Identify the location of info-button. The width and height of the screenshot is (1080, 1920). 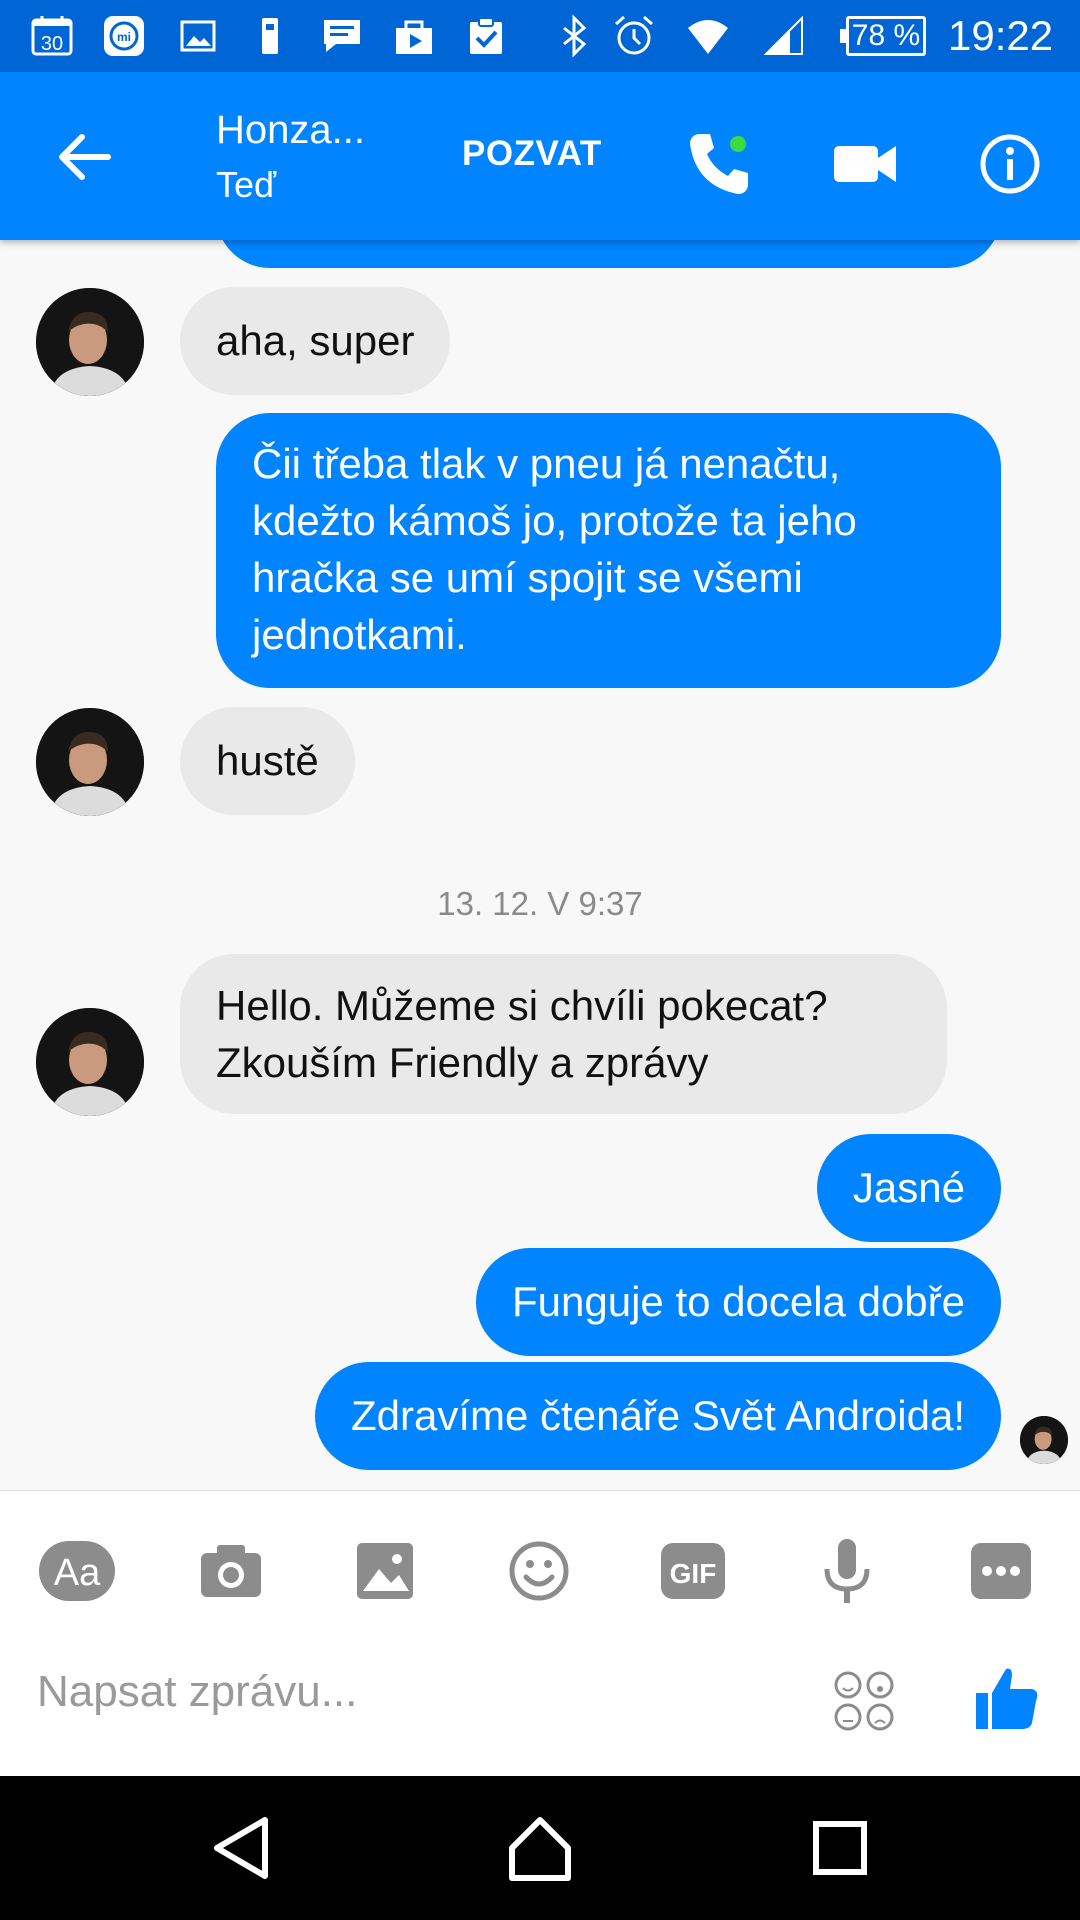
(1010, 164).